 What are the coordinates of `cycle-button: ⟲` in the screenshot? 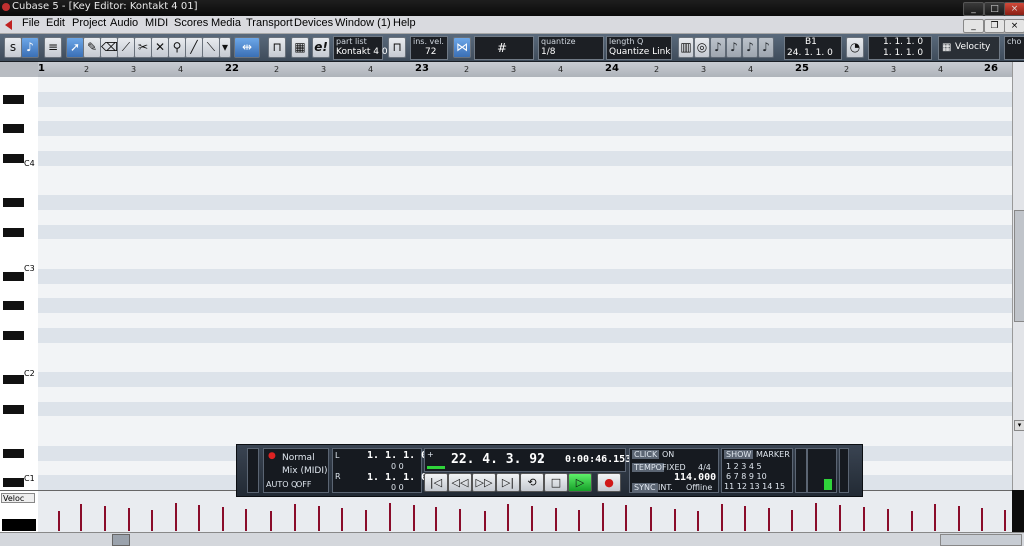 It's located at (532, 482).